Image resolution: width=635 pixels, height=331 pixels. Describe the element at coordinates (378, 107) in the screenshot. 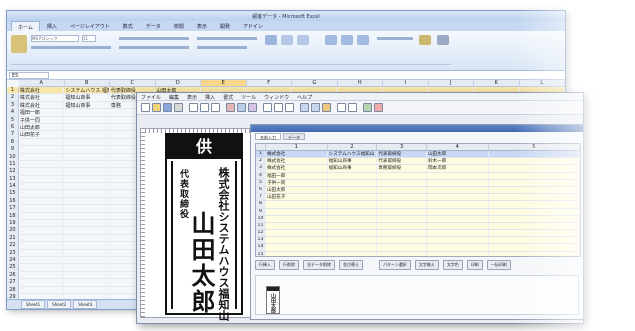

I see `help-icon` at that location.